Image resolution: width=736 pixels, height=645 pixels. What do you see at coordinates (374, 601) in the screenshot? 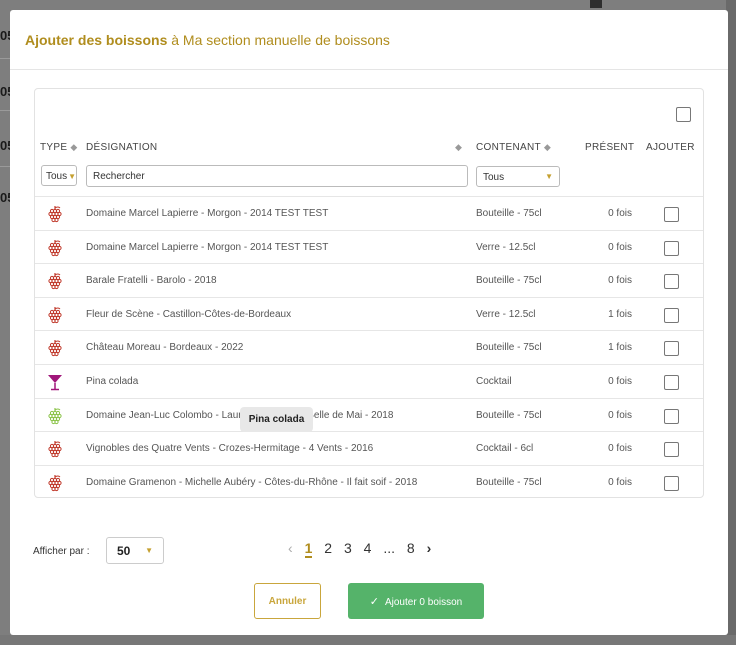
I see `check-icon: ✓` at bounding box center [374, 601].